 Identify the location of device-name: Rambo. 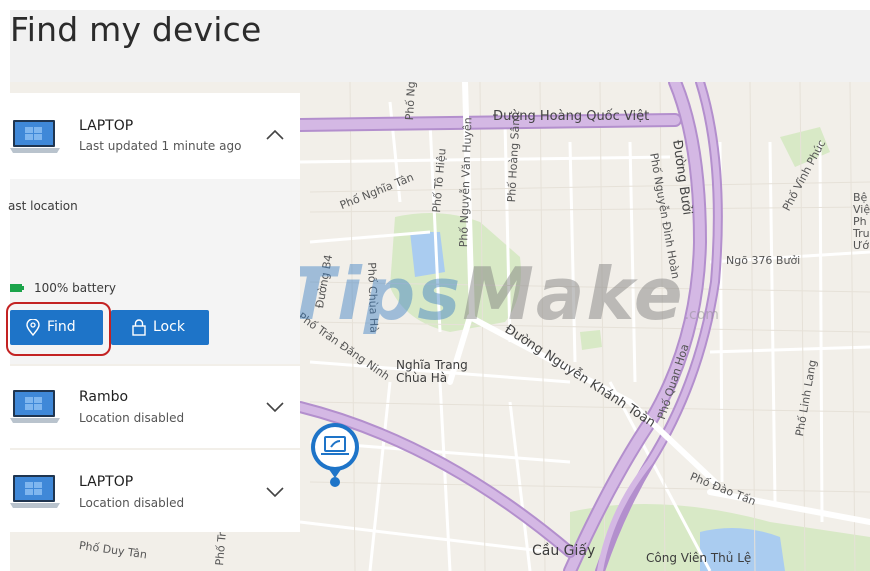
(104, 397).